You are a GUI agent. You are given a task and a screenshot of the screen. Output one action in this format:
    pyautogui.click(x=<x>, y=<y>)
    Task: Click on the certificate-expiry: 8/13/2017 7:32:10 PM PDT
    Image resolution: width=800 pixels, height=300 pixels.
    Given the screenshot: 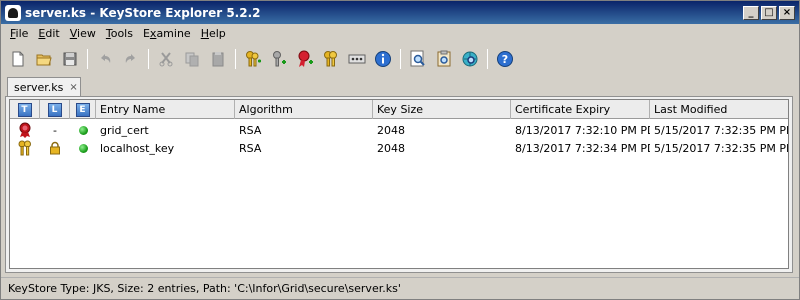 What is the action you would take?
    pyautogui.click(x=582, y=130)
    